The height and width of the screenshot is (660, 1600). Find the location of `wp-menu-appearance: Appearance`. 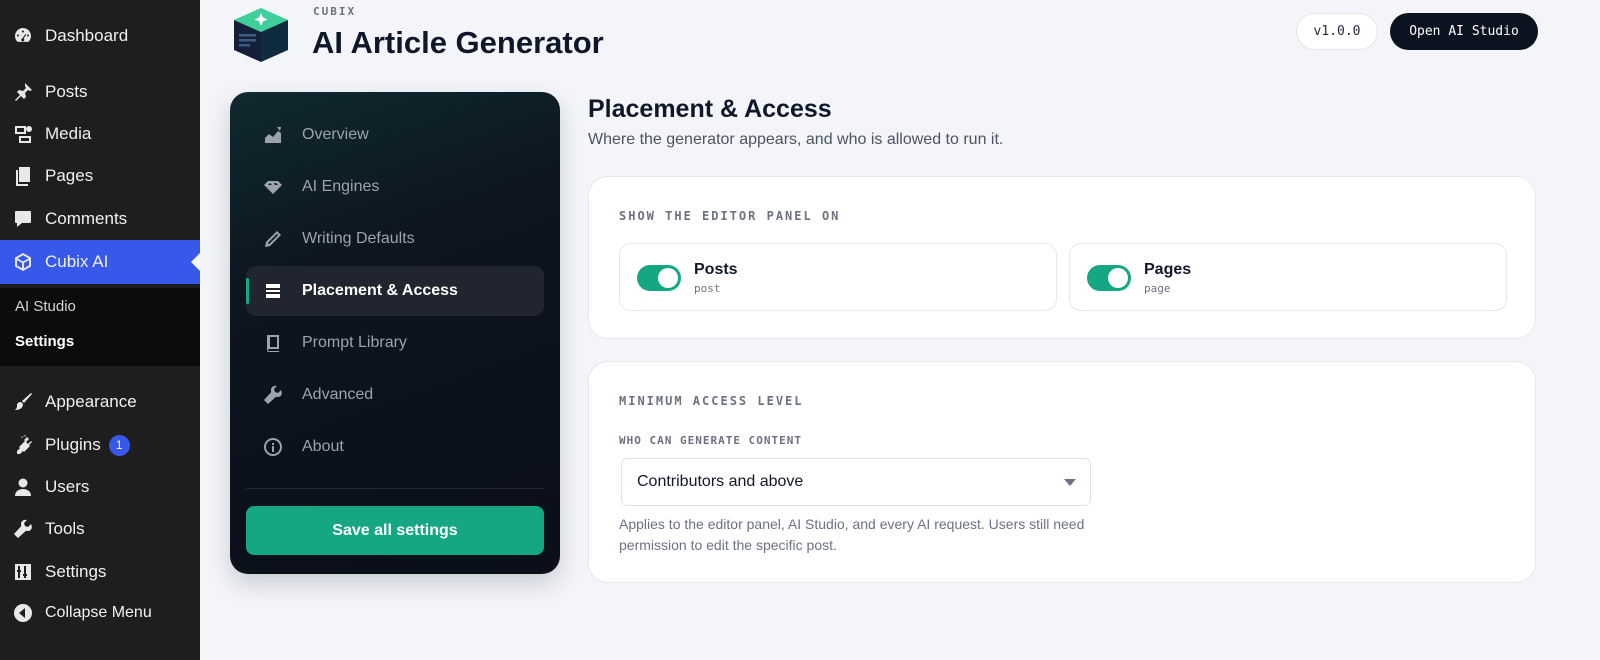

wp-menu-appearance: Appearance is located at coordinates (100, 402).